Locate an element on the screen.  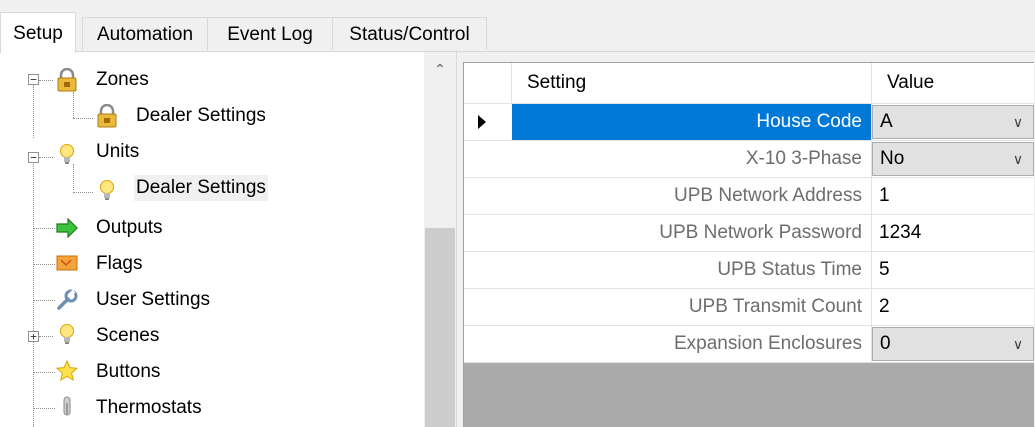
tree-item-zones-dealer-settings: Dealer Settings is located at coordinates (215, 116).